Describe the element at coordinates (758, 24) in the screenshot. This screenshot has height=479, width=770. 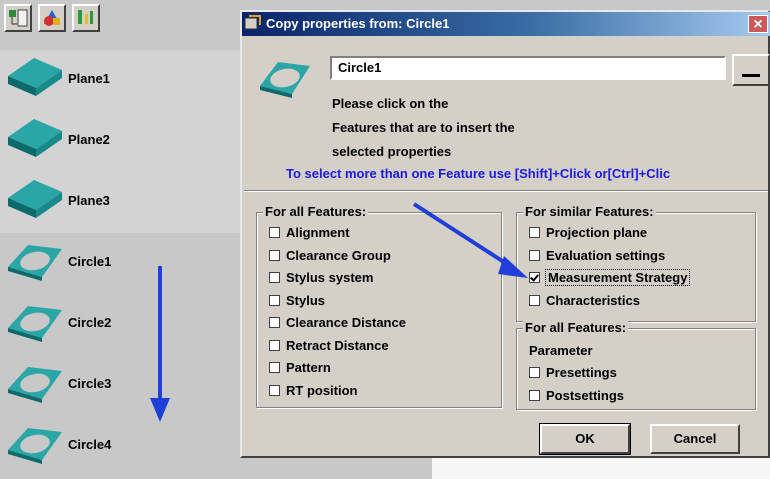
I see `close-button: ×` at that location.